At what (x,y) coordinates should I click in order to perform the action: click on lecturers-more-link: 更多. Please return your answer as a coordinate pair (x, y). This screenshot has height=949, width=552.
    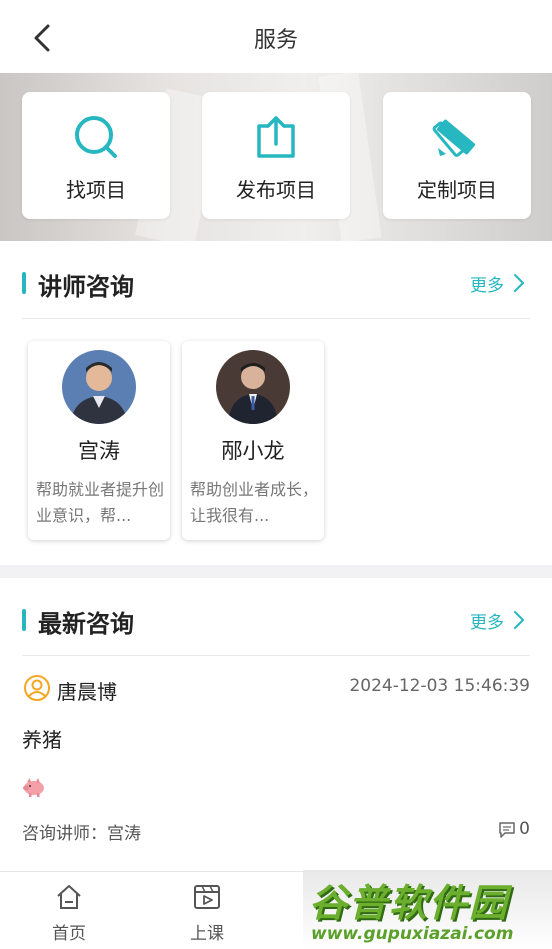
    Looking at the image, I should click on (499, 283).